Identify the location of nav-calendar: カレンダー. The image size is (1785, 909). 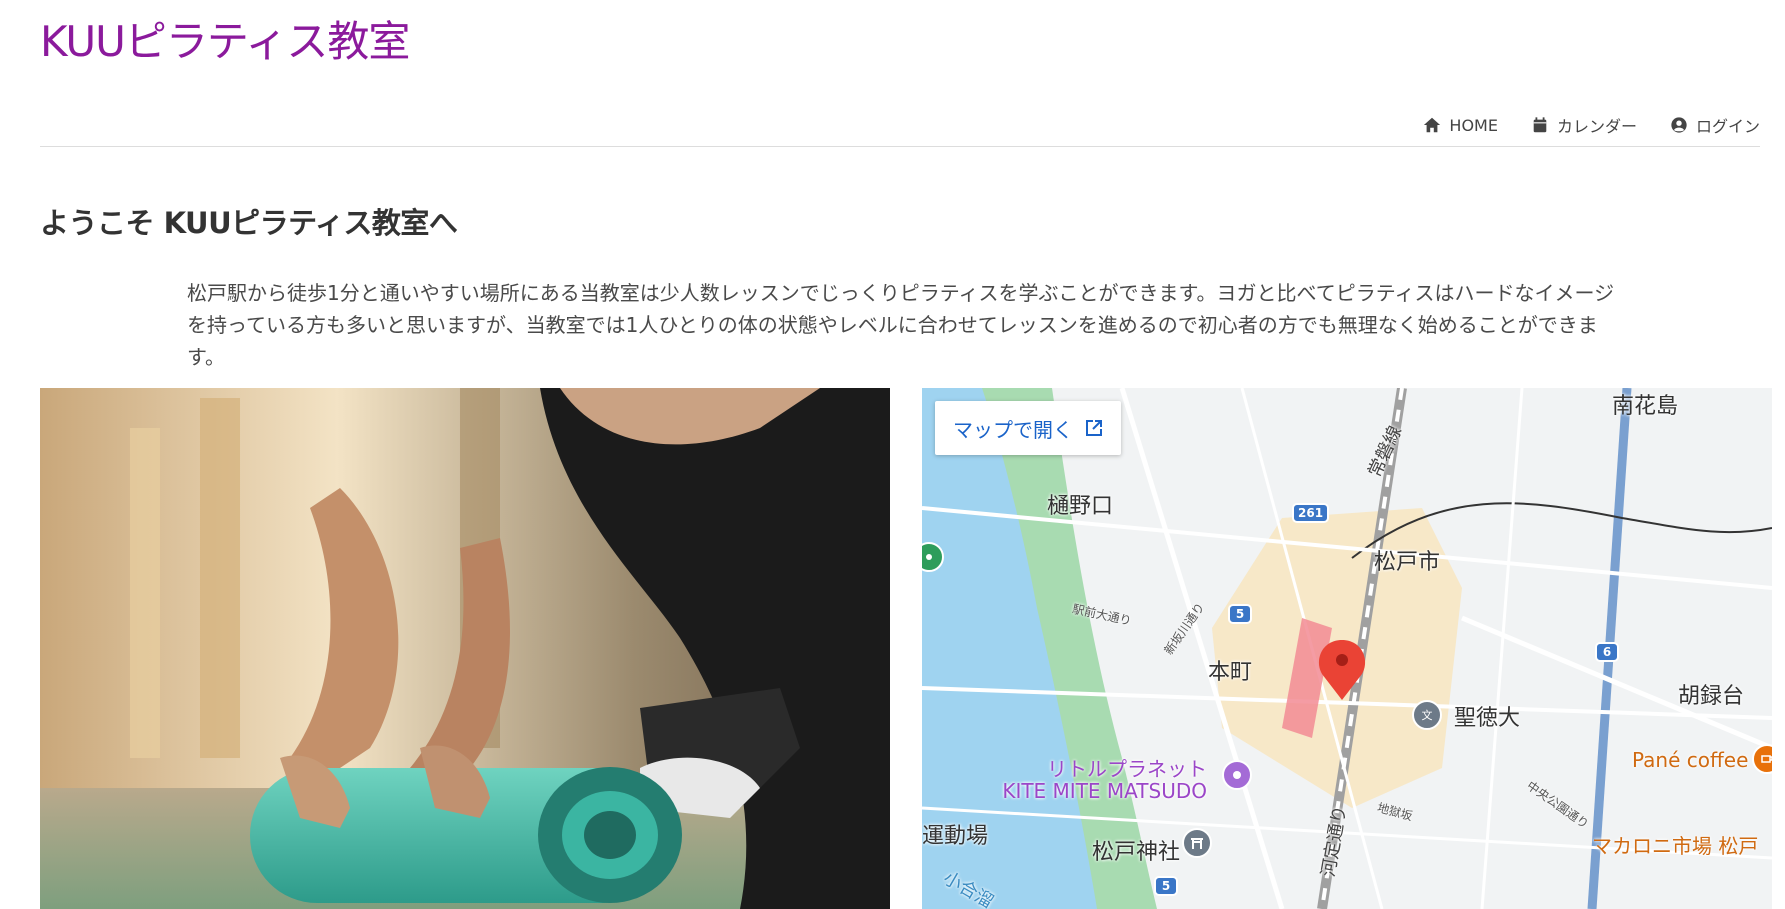
(1584, 125).